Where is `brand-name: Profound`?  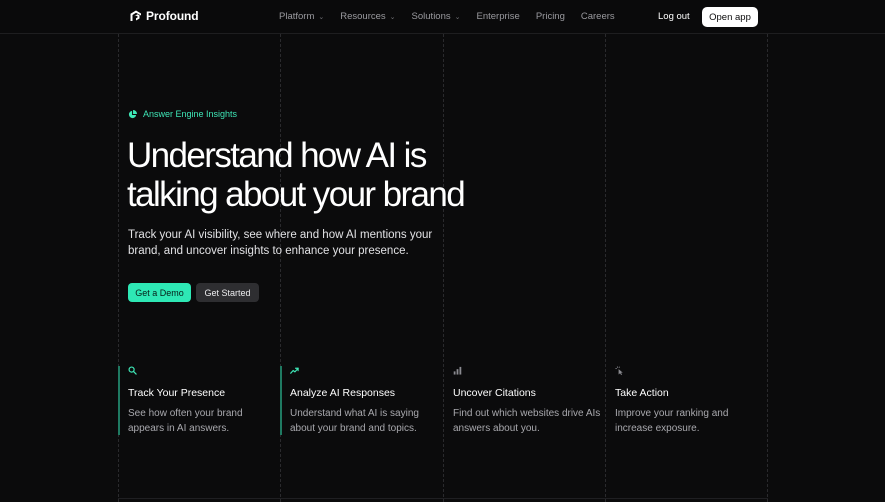 brand-name: Profound is located at coordinates (172, 16).